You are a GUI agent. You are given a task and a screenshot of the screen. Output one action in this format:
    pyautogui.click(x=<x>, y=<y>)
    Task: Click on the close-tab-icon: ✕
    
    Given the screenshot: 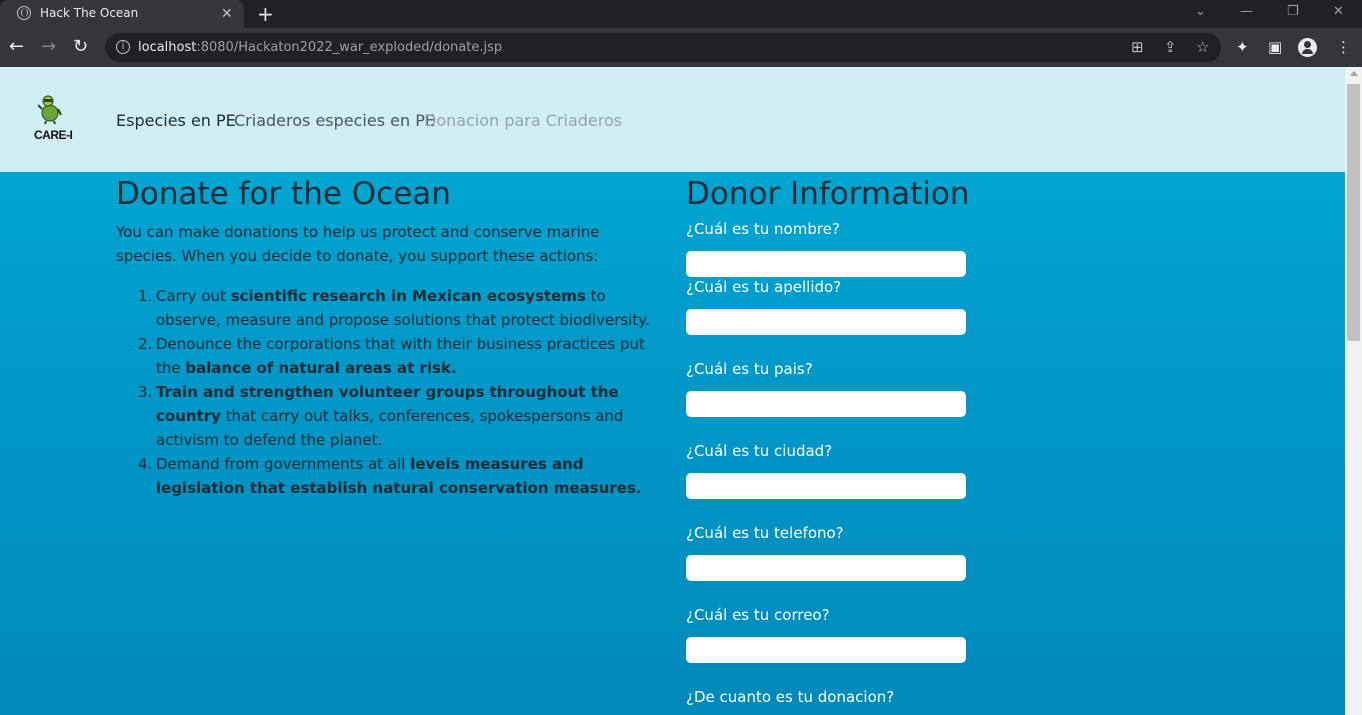 What is the action you would take?
    pyautogui.click(x=227, y=13)
    